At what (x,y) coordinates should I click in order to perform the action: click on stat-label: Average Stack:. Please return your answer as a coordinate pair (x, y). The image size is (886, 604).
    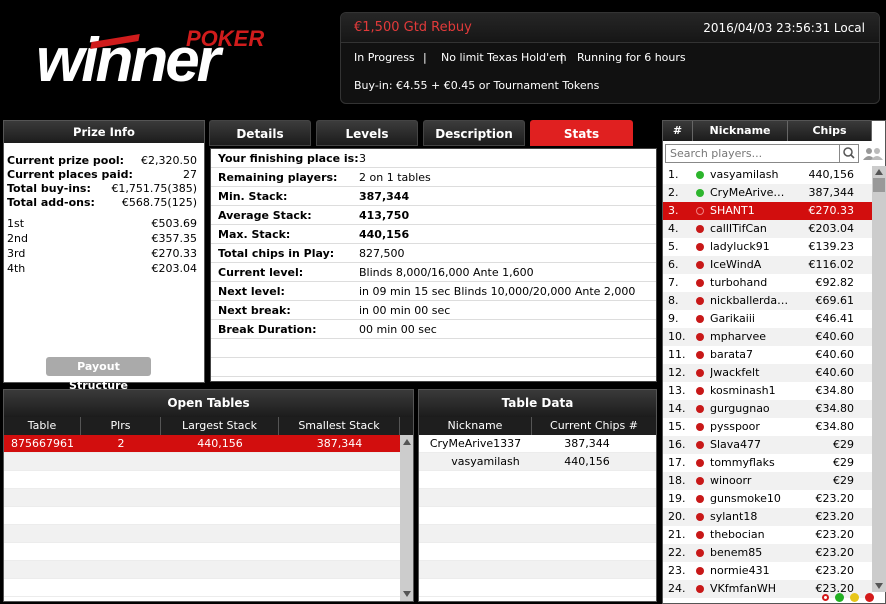
    Looking at the image, I should click on (265, 215).